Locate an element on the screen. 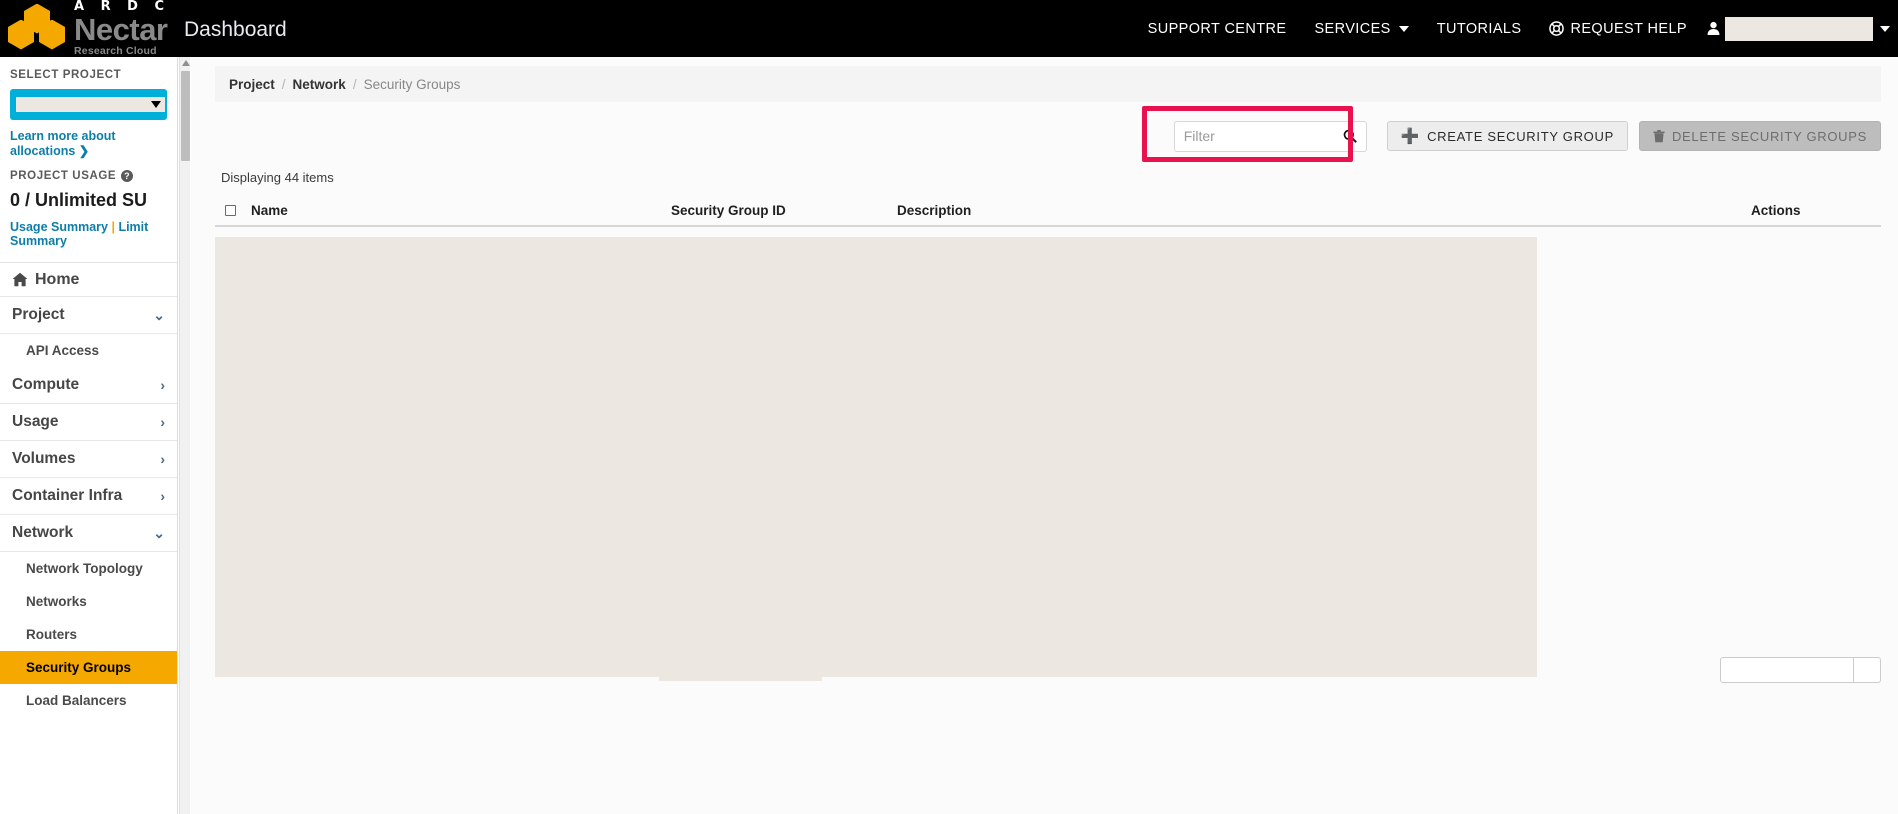 This screenshot has width=1898, height=814. project-selector-dropdown is located at coordinates (88, 104).